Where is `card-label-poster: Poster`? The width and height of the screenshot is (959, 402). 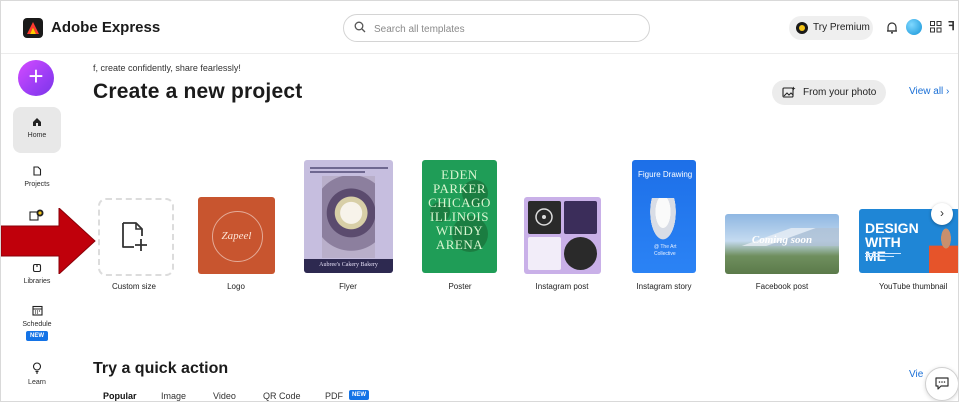 card-label-poster: Poster is located at coordinates (460, 286).